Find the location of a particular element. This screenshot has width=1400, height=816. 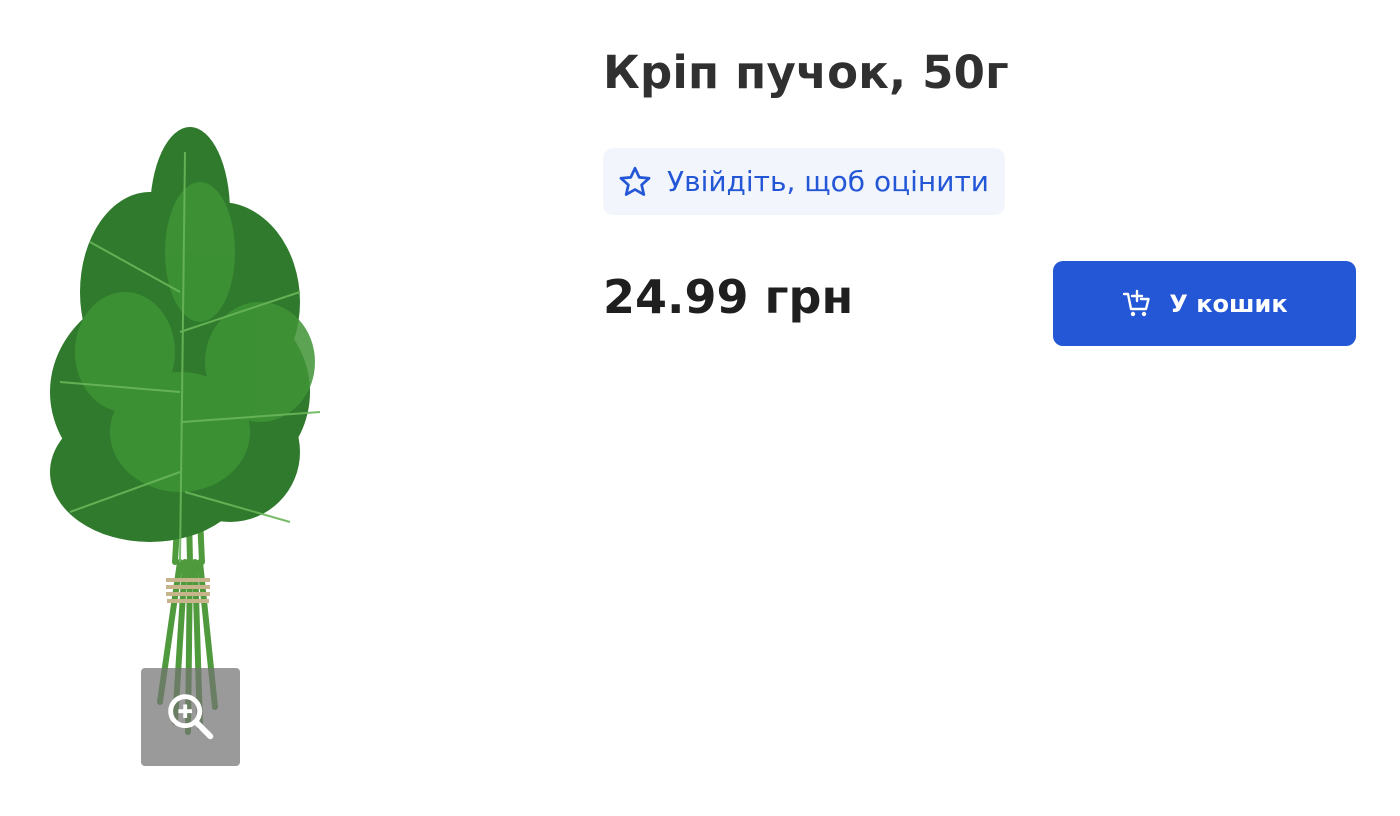

star-outline-icon is located at coordinates (635, 181).